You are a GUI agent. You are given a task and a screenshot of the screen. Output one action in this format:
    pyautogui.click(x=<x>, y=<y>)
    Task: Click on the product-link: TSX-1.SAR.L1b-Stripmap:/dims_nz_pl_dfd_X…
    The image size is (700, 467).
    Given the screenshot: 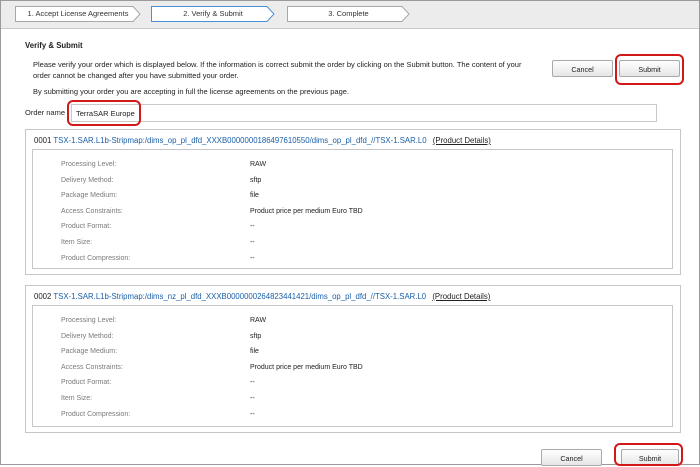 What is the action you would take?
    pyautogui.click(x=239, y=296)
    